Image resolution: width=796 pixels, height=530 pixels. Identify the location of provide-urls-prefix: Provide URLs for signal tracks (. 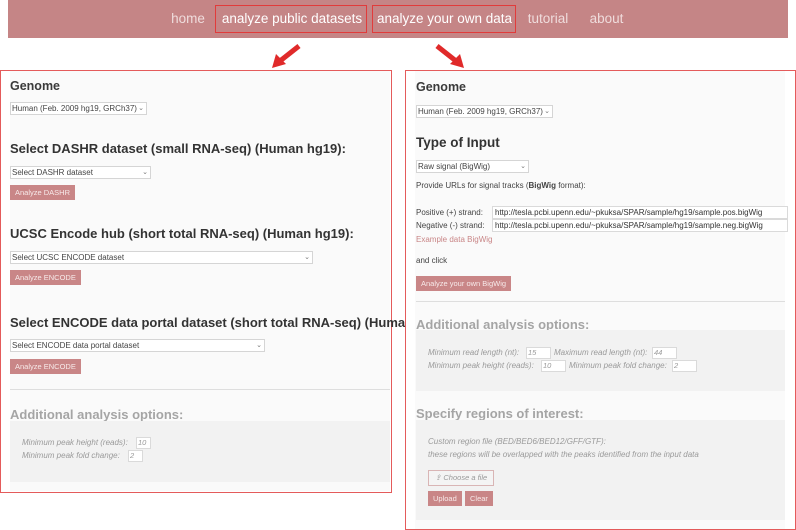
(472, 185).